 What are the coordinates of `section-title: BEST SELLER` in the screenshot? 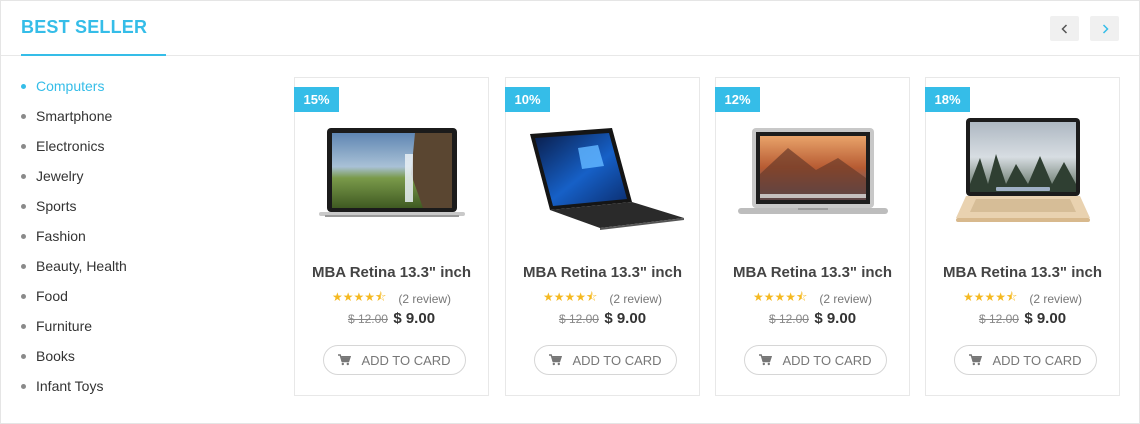 It's located at (84, 27).